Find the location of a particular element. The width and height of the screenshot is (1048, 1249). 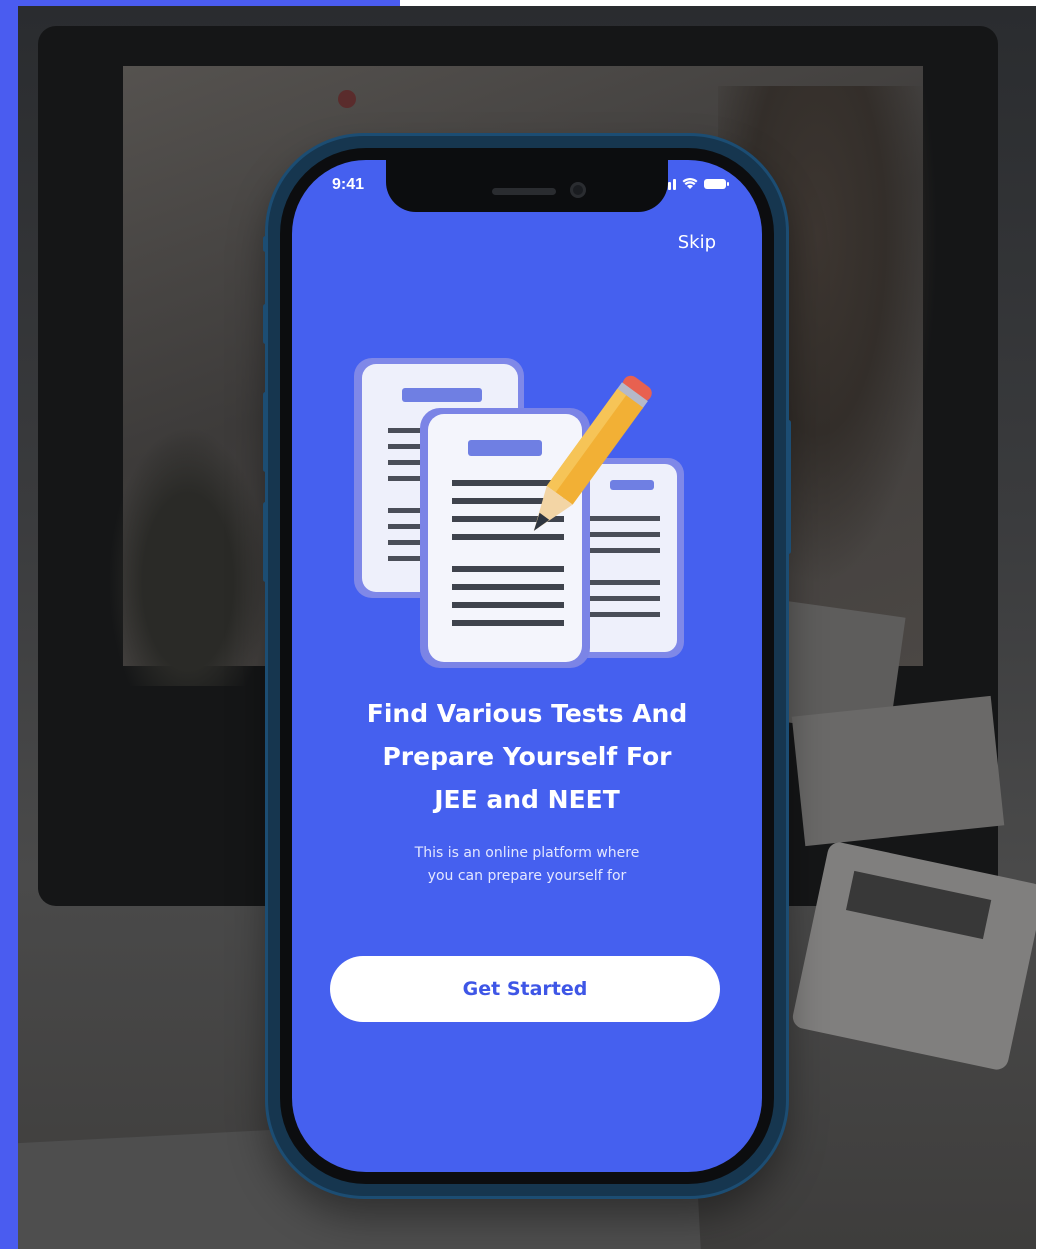

status-icons is located at coordinates (696, 184).